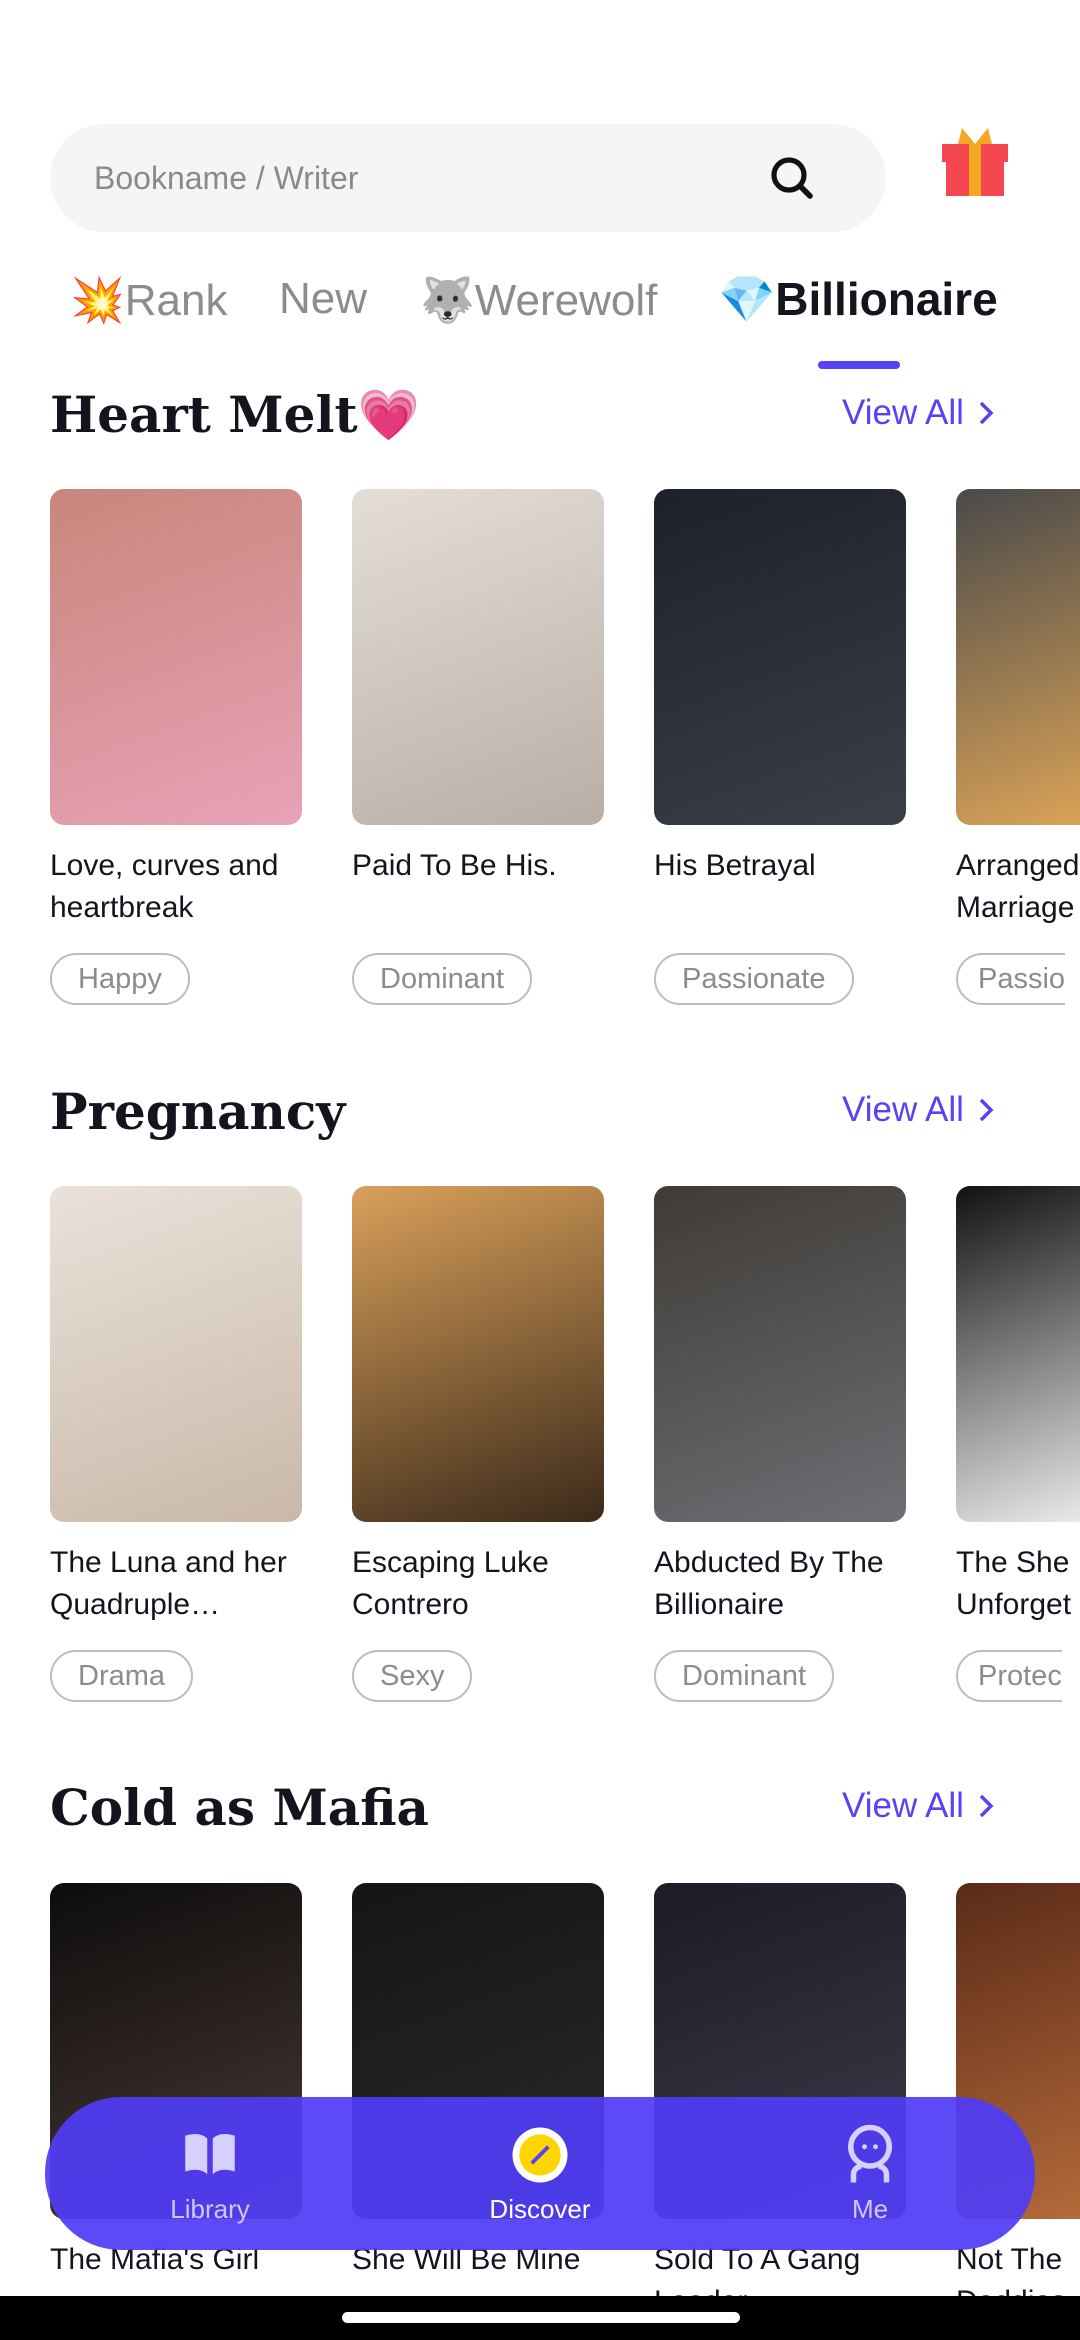 This screenshot has width=1080, height=2340. I want to click on bottom-nav: Library Discover Me, so click(540, 2173).